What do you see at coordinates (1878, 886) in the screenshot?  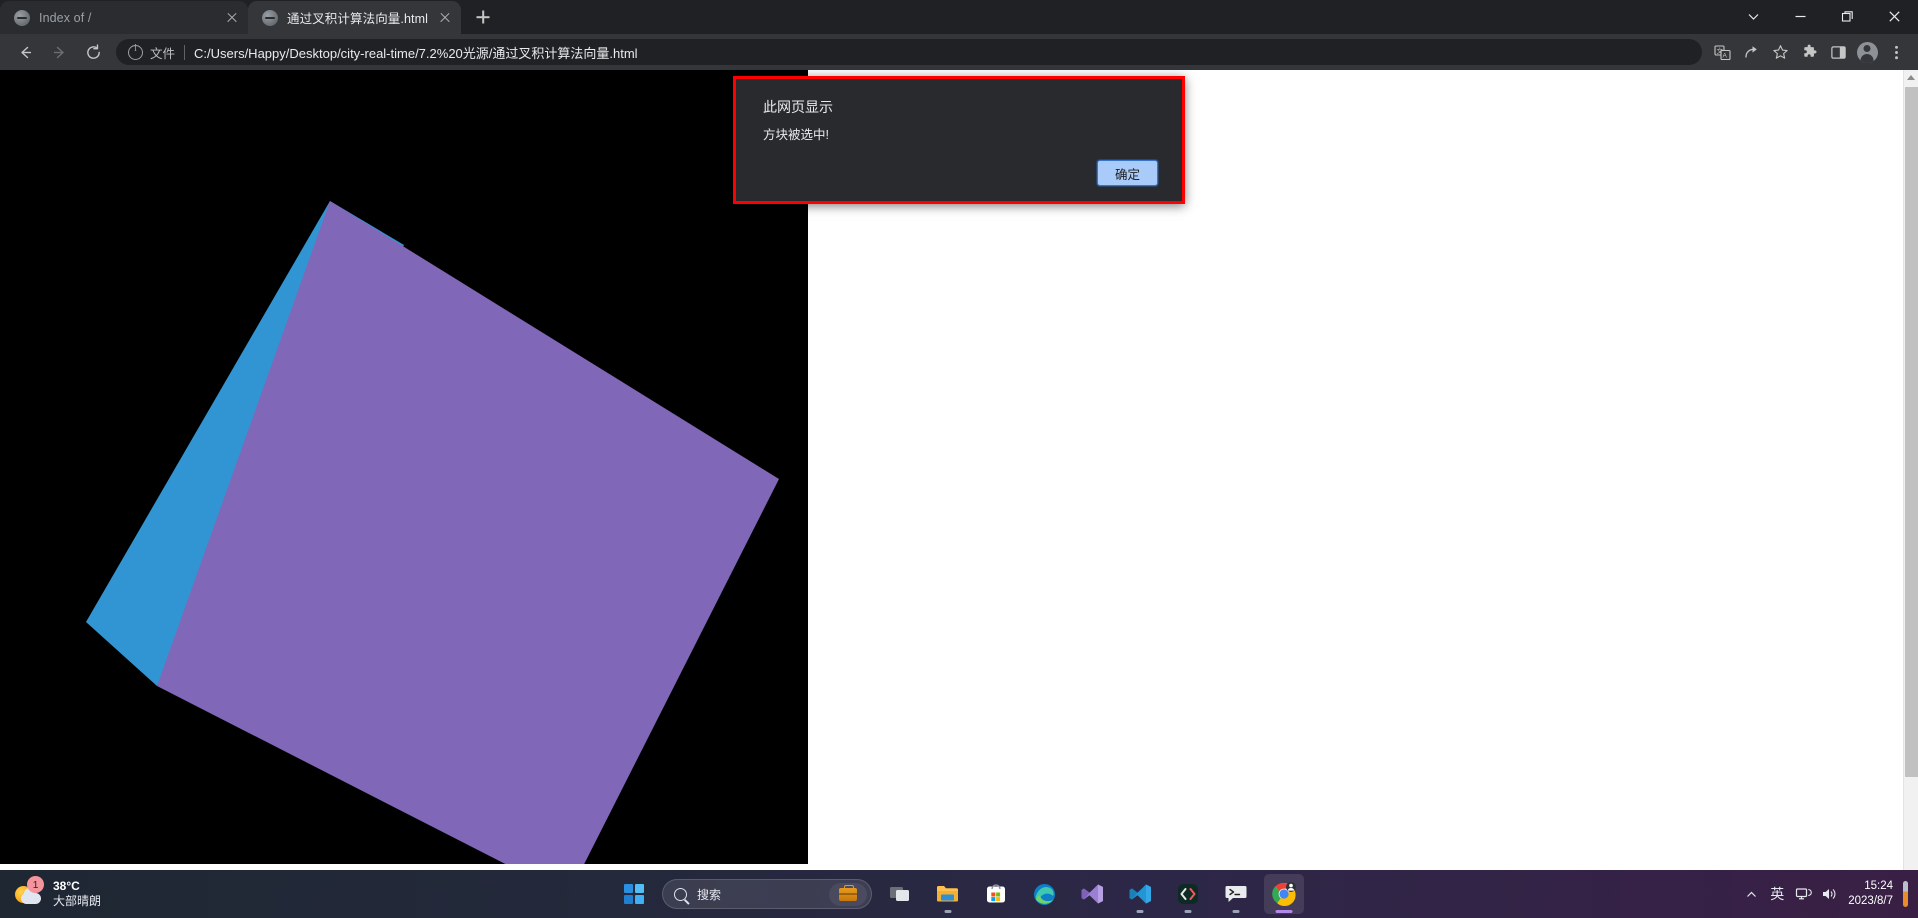 I see `clock-time: 15:24` at bounding box center [1878, 886].